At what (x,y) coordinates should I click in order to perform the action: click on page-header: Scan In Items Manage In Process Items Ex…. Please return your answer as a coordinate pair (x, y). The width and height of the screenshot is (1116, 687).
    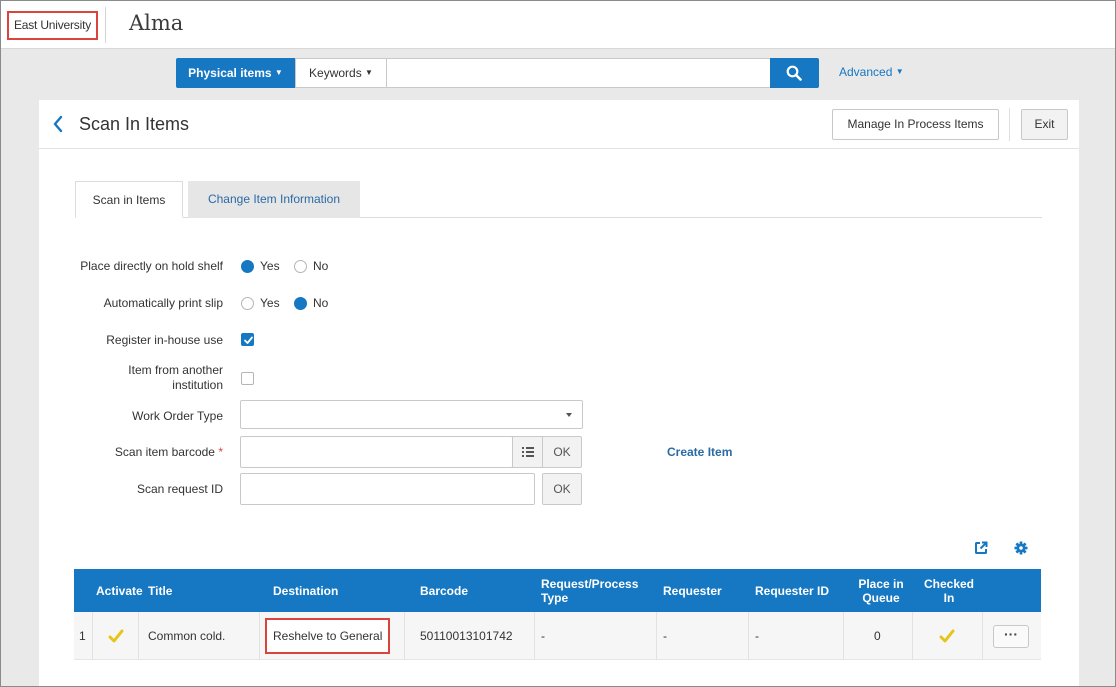
    Looking at the image, I should click on (559, 124).